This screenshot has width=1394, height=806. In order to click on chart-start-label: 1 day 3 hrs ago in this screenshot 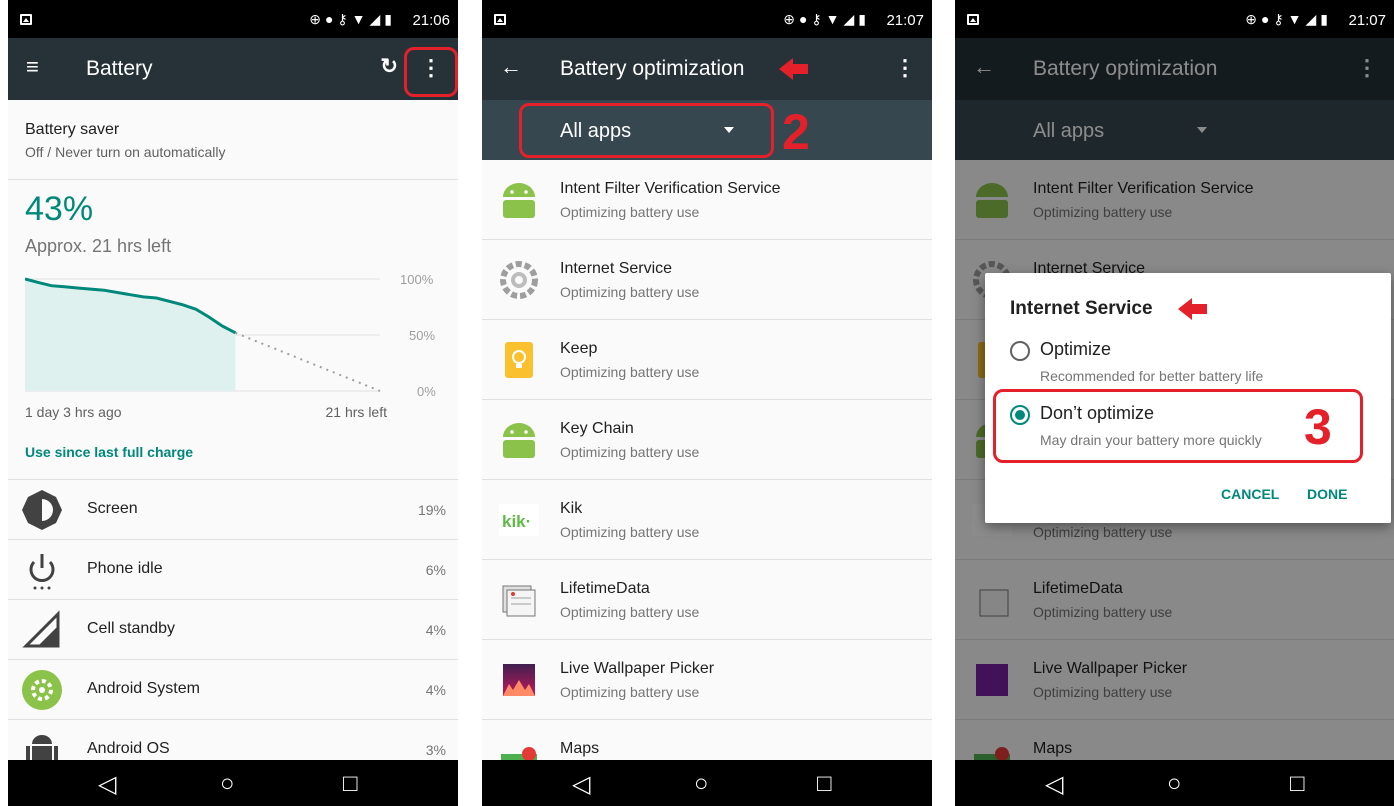, I will do `click(73, 412)`.